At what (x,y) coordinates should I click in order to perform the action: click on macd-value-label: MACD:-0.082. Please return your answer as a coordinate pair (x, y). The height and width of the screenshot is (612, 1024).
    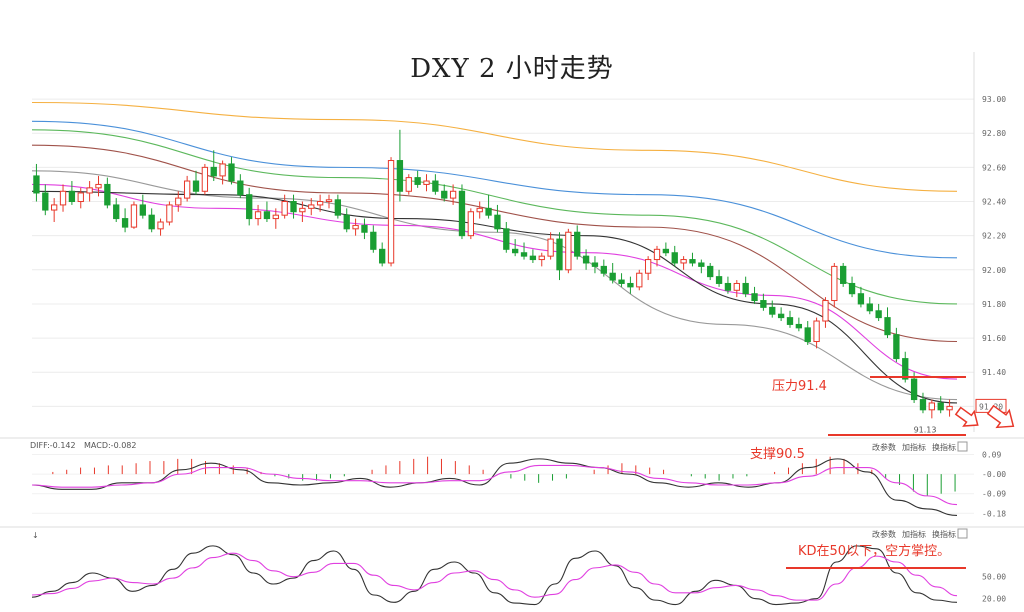
    Looking at the image, I should click on (110, 445).